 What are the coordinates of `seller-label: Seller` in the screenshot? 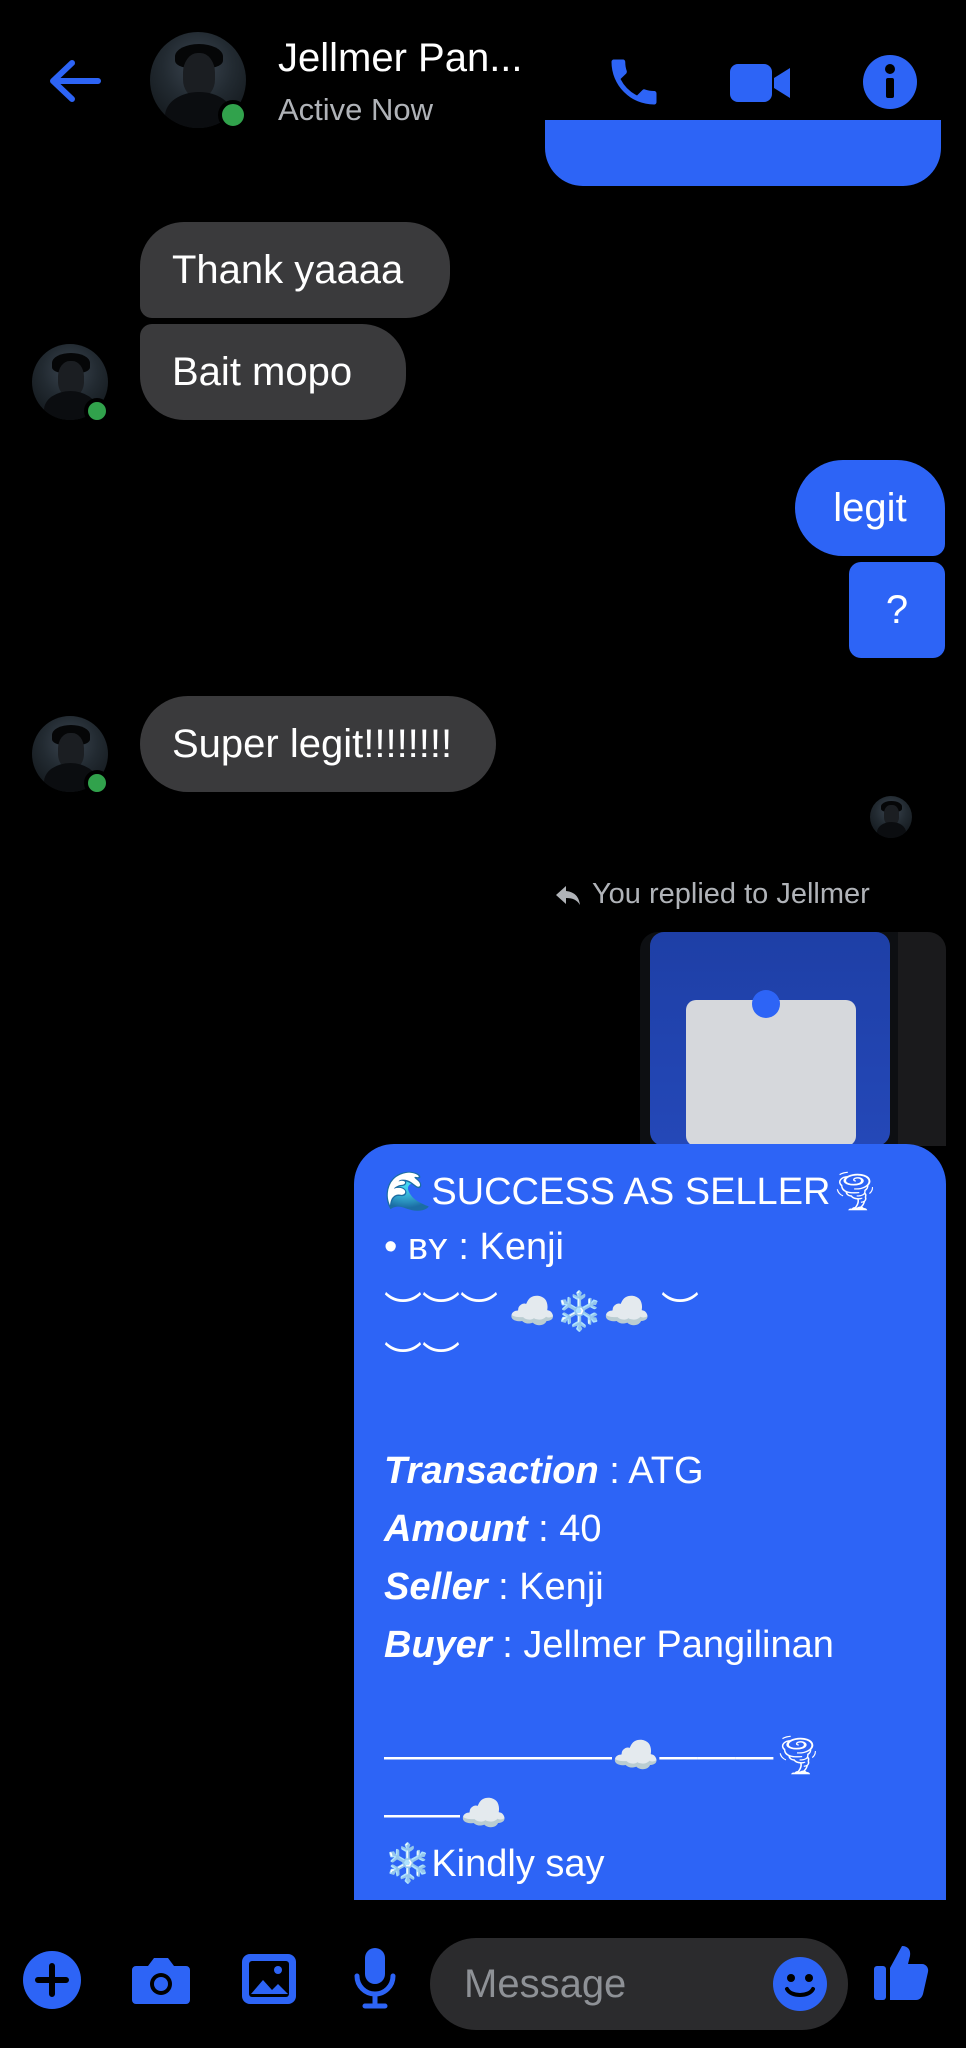 It's located at (436, 1587).